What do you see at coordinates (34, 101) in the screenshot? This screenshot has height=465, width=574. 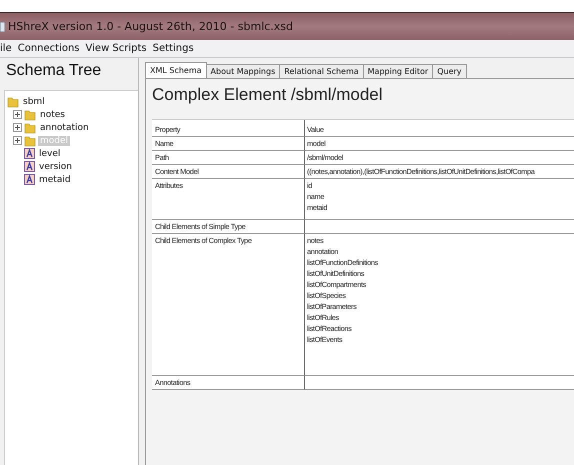 I see `tree-item: sbml` at bounding box center [34, 101].